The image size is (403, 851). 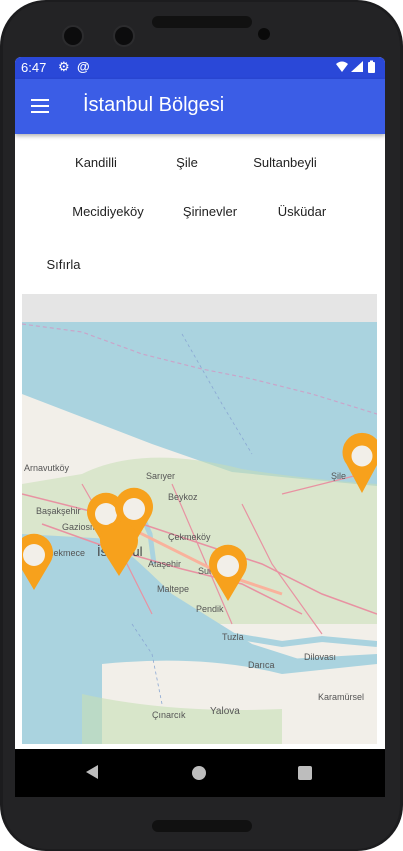 What do you see at coordinates (63, 264) in the screenshot?
I see `reset-button: Sıfırla` at bounding box center [63, 264].